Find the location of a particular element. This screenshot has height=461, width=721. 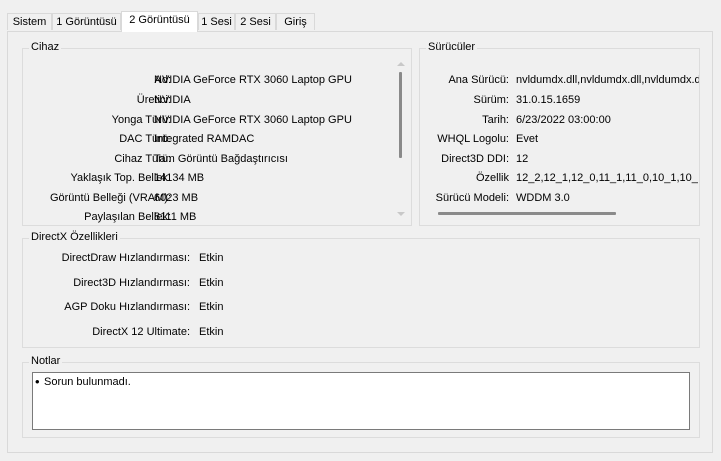

driver-value: WDDM 3.0 is located at coordinates (543, 198).